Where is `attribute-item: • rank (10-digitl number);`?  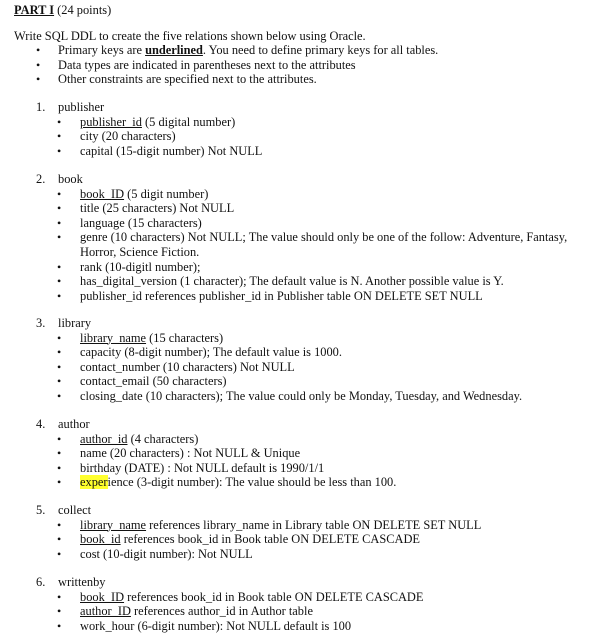 attribute-item: • rank (10-digitl number); is located at coordinates (306, 267).